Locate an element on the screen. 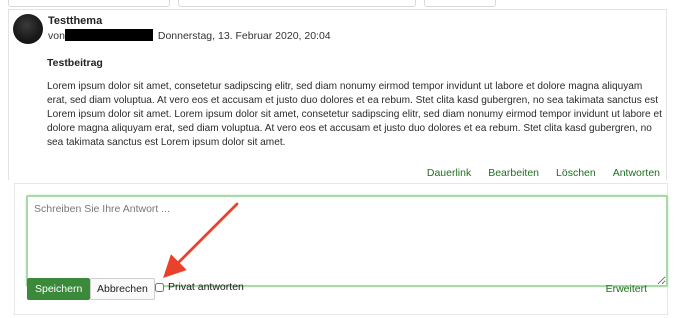 The image size is (674, 318). save-button: Speichern is located at coordinates (59, 289).